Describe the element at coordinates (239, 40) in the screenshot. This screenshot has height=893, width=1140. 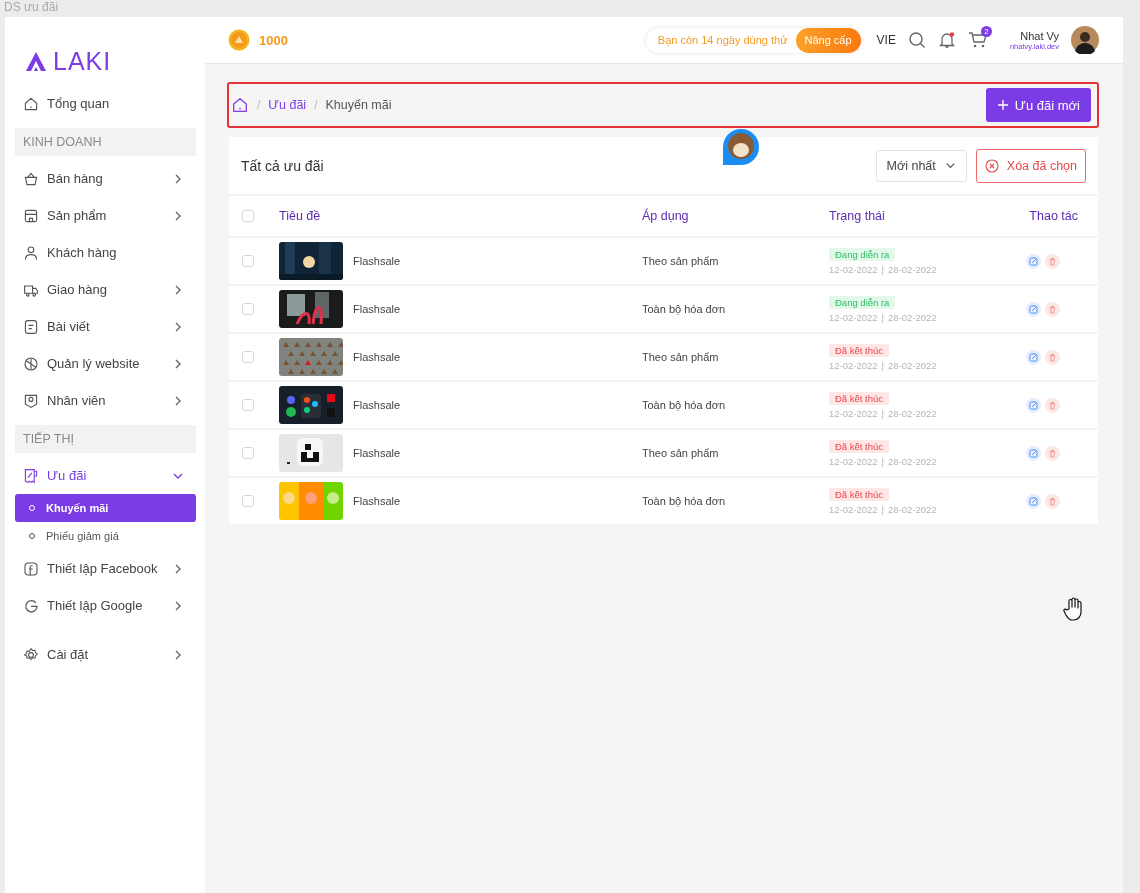
I see `coin-icon` at that location.